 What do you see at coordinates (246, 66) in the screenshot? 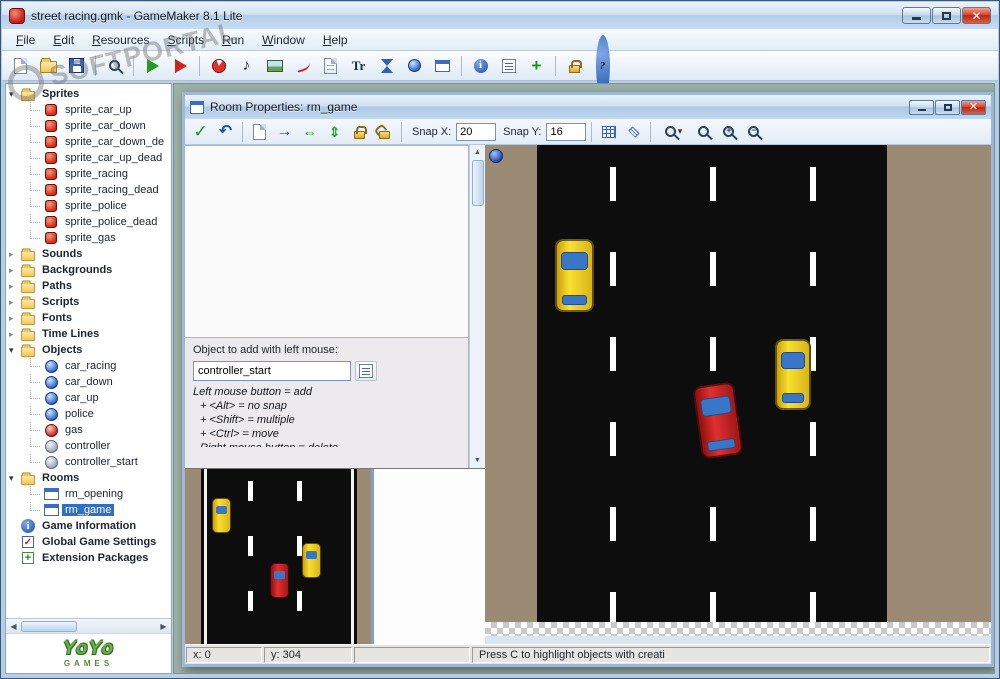
I see `create-sound-button: ♪` at bounding box center [246, 66].